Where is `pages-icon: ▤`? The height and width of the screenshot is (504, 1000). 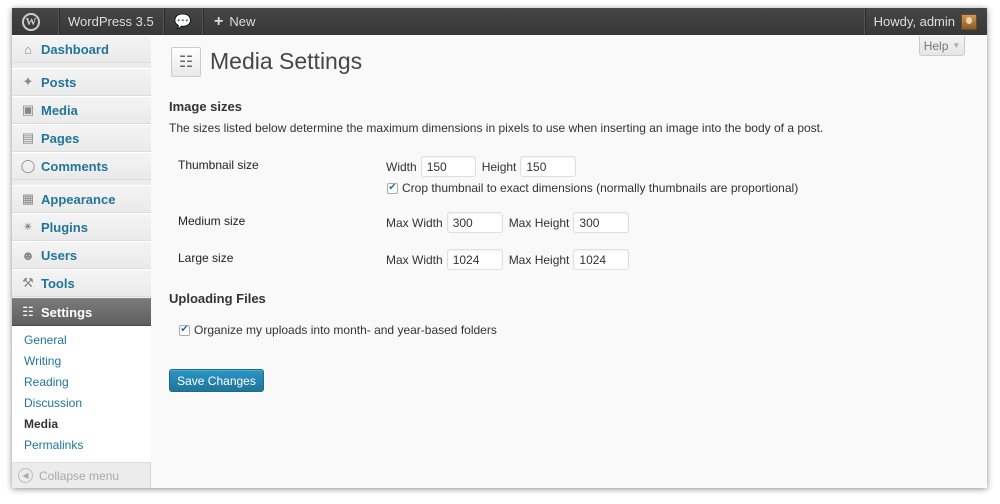 pages-icon: ▤ is located at coordinates (28, 137).